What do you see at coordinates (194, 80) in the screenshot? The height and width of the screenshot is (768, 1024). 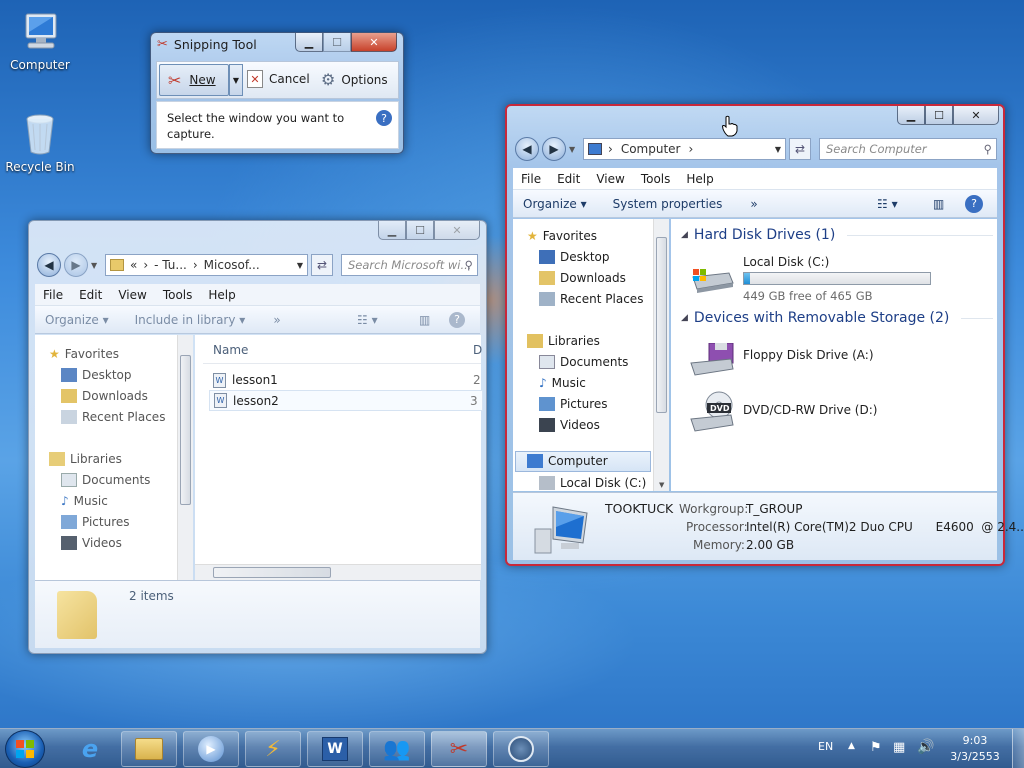 I see `new-snip-button: ✂ New` at bounding box center [194, 80].